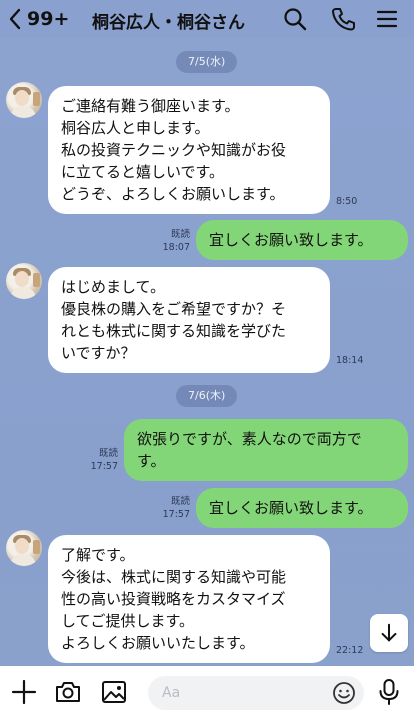  Describe the element at coordinates (174, 150) in the screenshot. I see `message-line: 私の投資テクニックや知識がお役` at that location.